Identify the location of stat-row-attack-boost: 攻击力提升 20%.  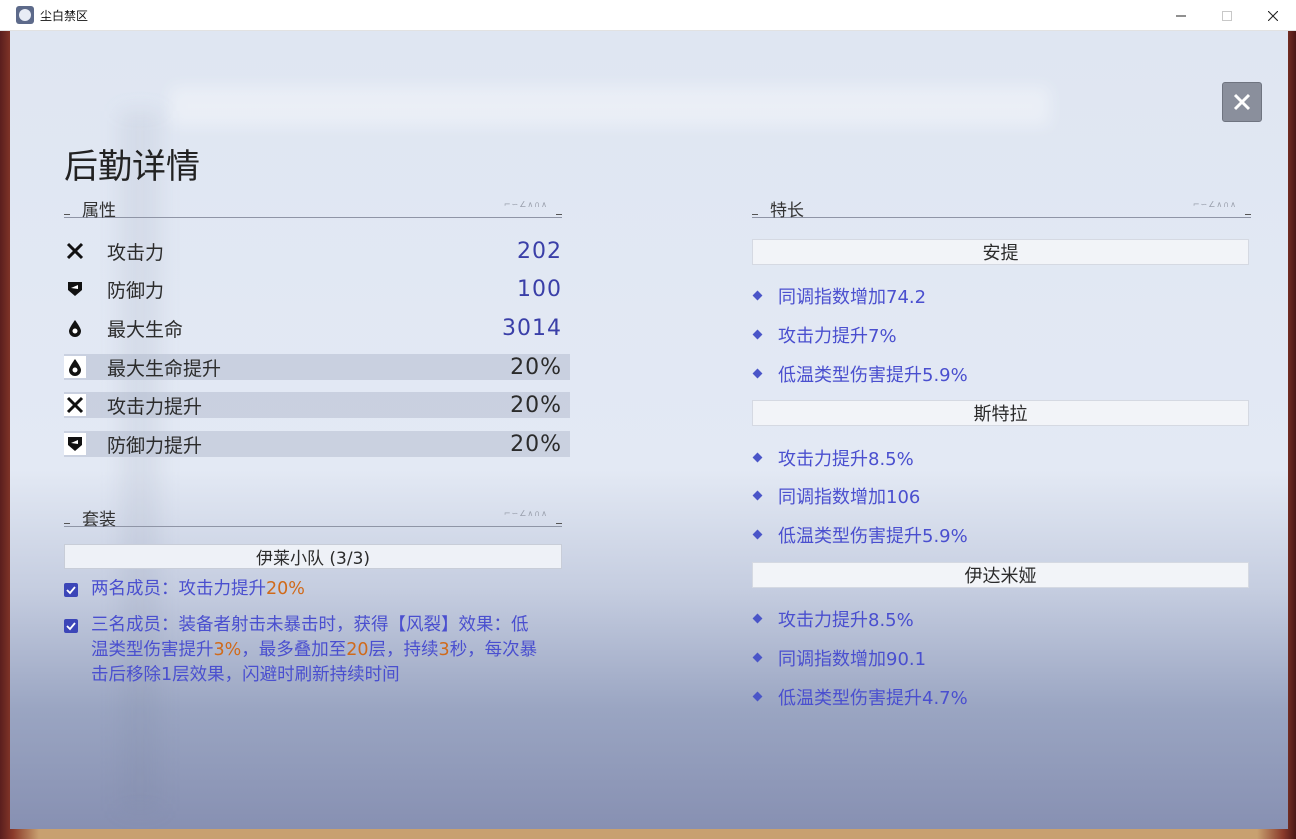
(317, 405).